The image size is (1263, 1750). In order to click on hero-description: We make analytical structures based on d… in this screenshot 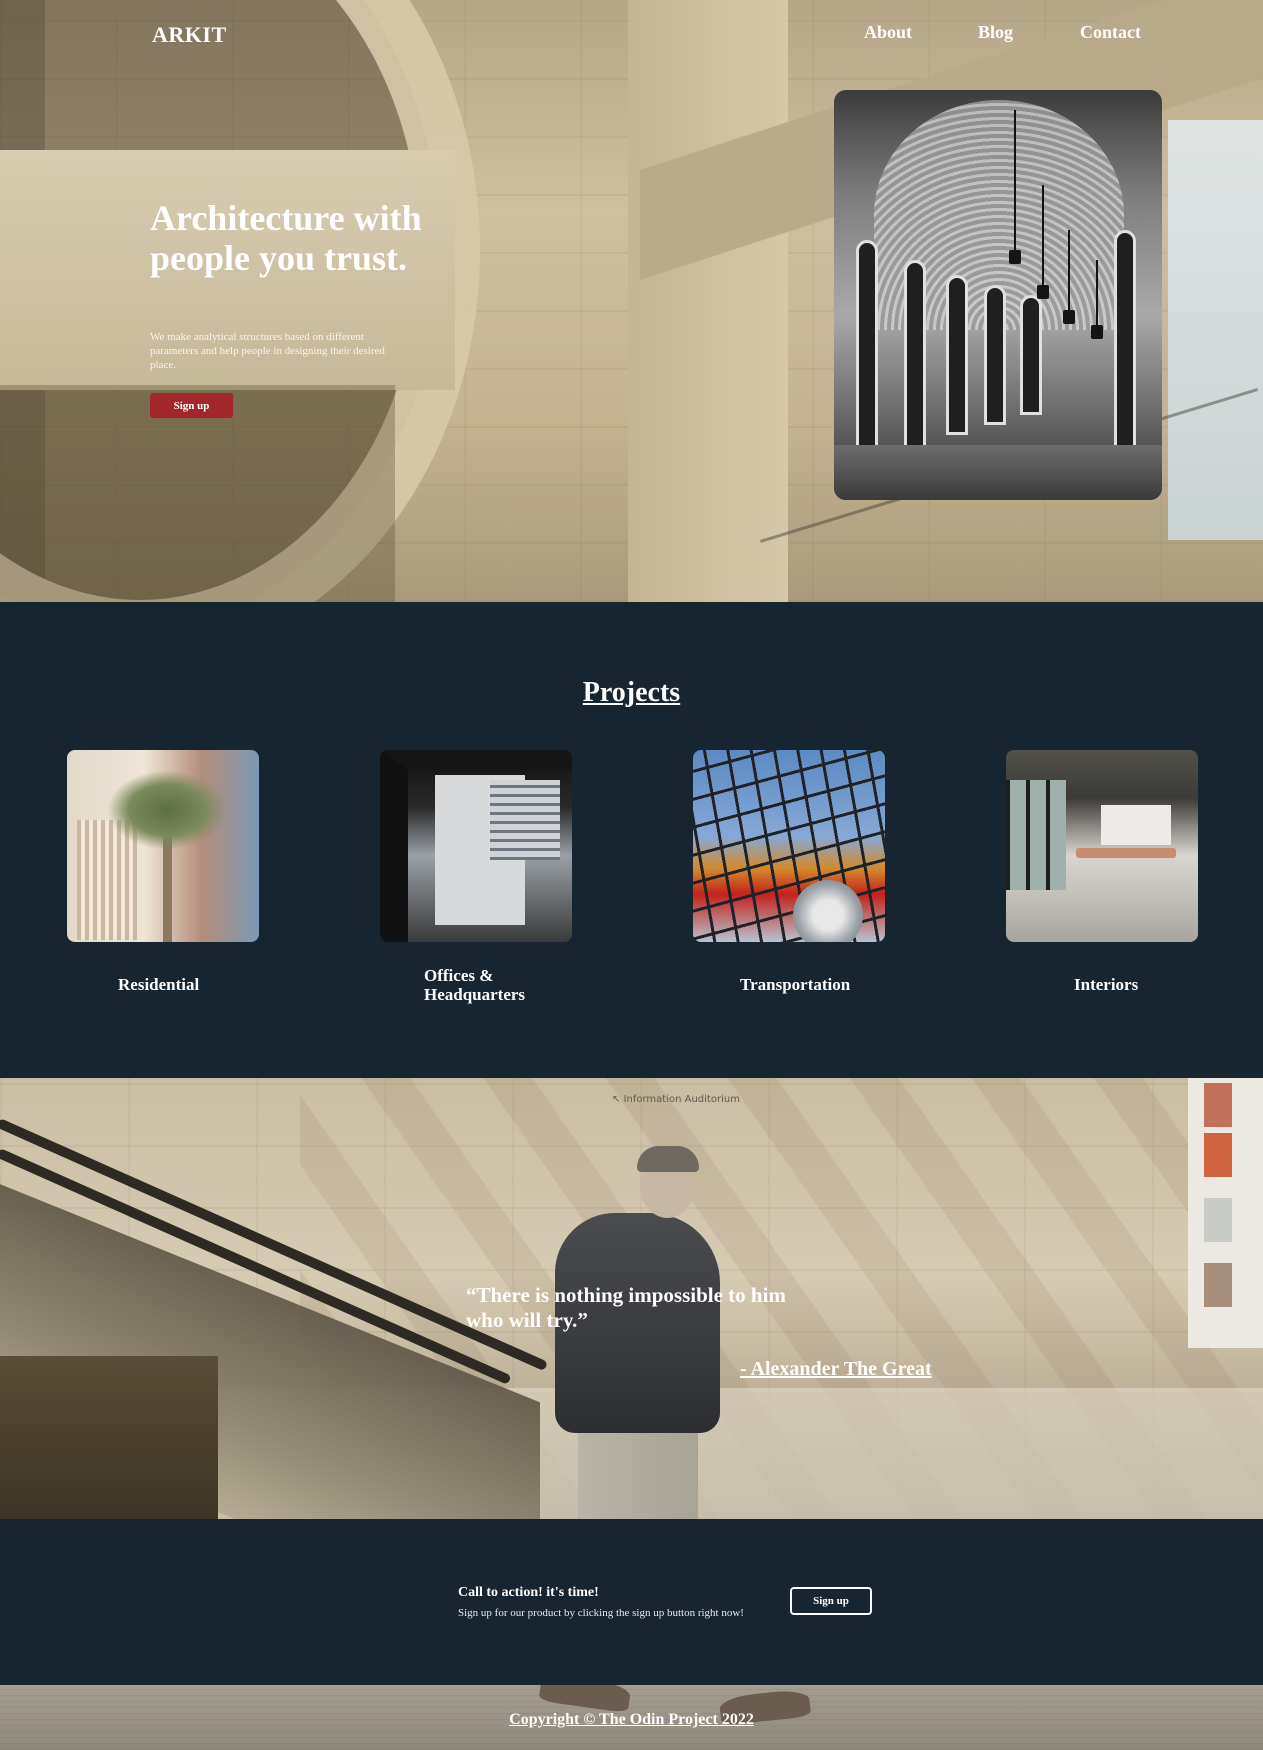, I will do `click(267, 351)`.